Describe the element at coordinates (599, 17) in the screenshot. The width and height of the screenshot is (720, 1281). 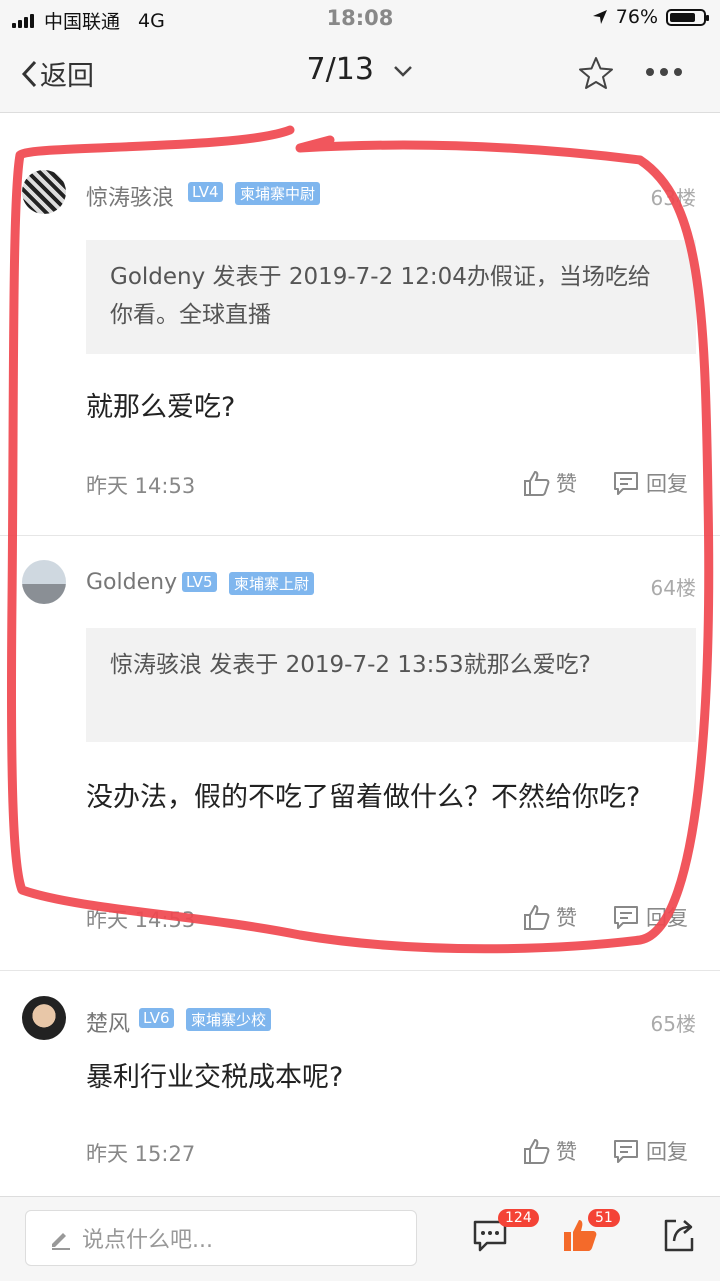
I see `location-arrow-icon` at that location.